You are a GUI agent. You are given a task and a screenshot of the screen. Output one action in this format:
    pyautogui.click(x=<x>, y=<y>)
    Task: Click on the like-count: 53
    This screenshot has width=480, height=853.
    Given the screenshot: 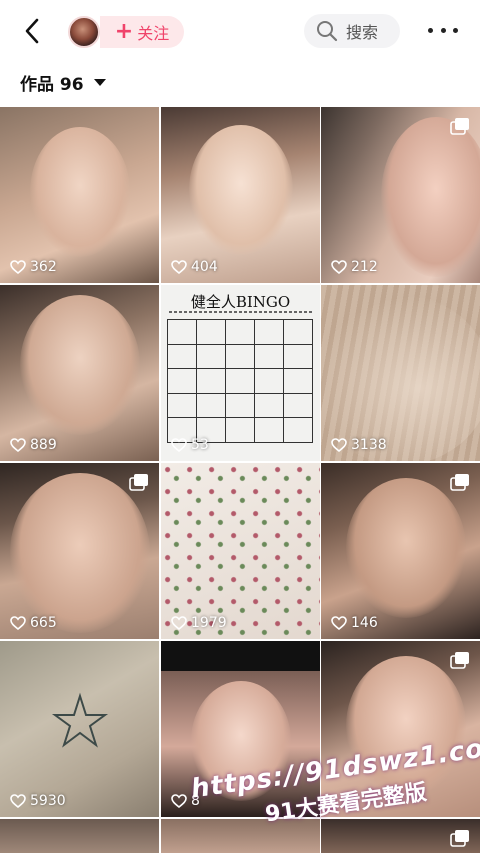 What is the action you would take?
    pyautogui.click(x=190, y=445)
    